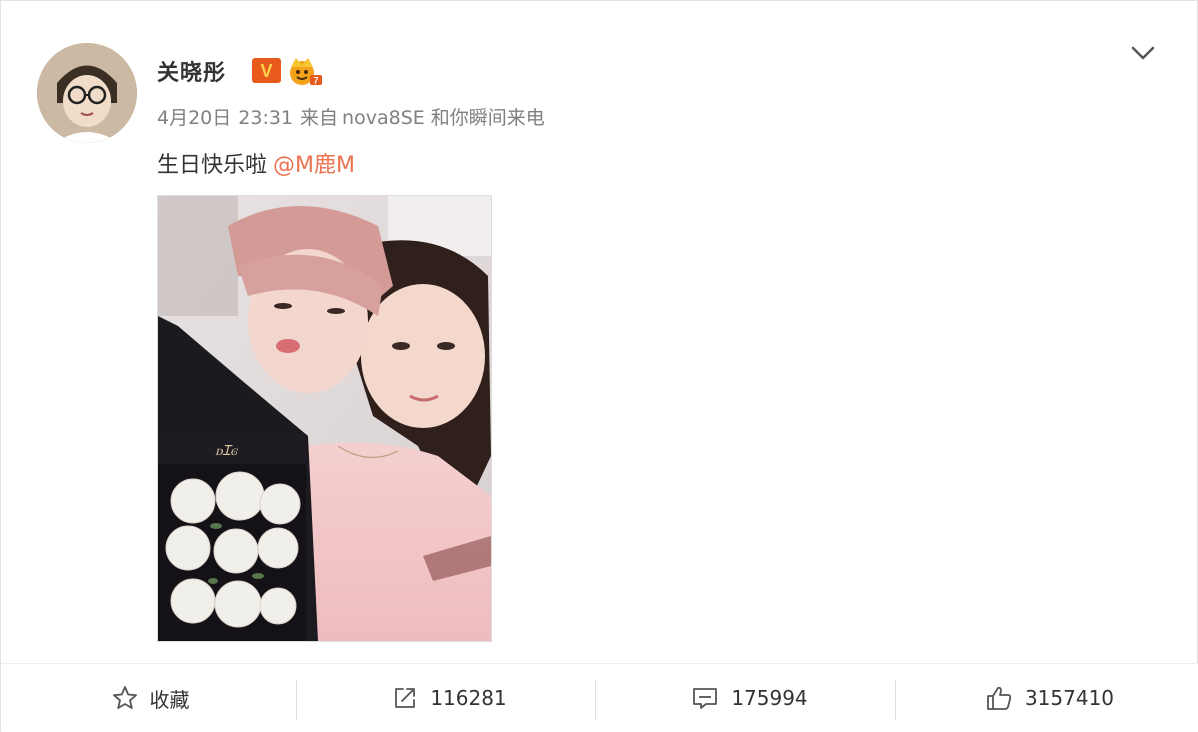 The height and width of the screenshot is (732, 1198). I want to click on member-crown-icon: 7, so click(306, 72).